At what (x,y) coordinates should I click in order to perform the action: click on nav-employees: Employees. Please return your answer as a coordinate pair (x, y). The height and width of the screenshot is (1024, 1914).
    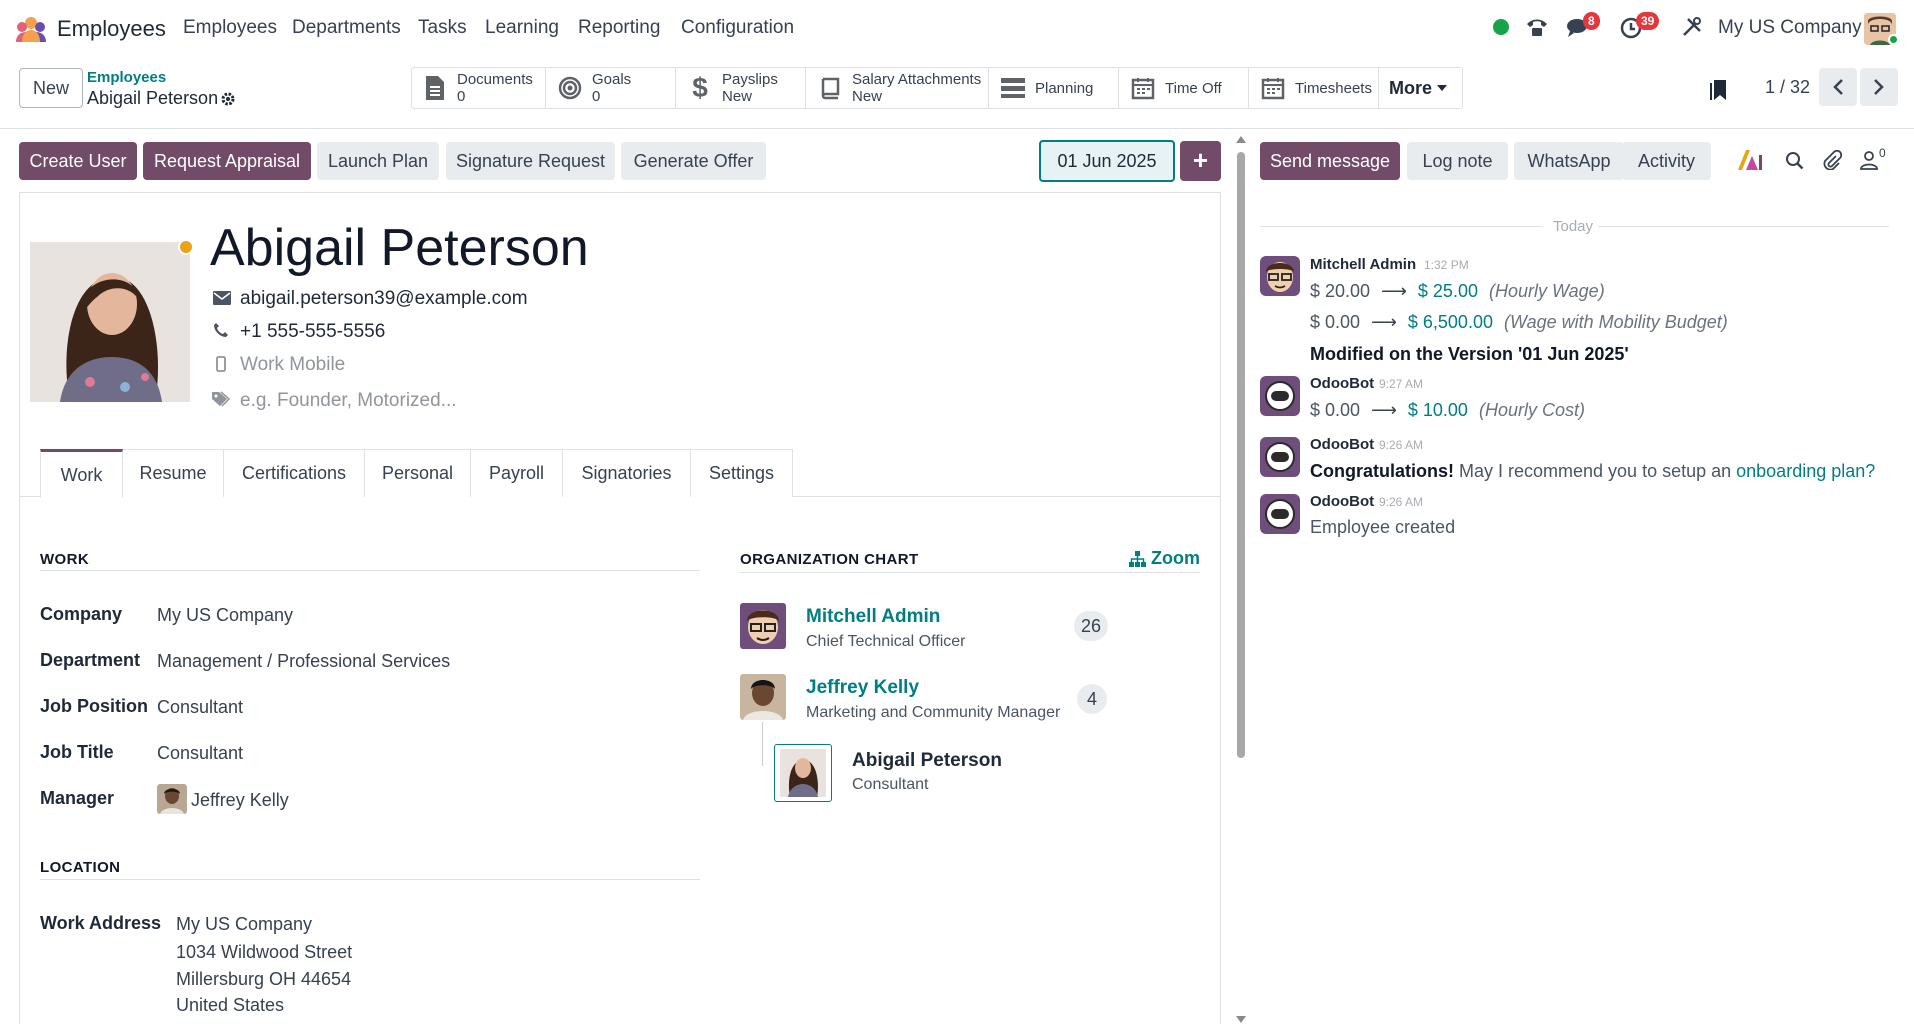
    Looking at the image, I should click on (230, 28).